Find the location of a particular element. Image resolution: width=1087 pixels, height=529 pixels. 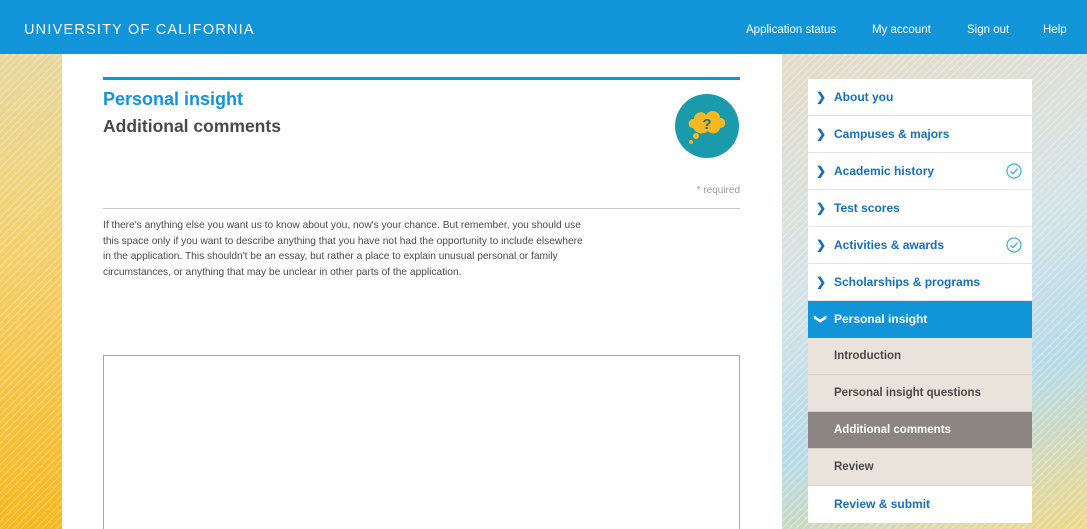

sidebar-subitem-label: Additional comments is located at coordinates (892, 430).